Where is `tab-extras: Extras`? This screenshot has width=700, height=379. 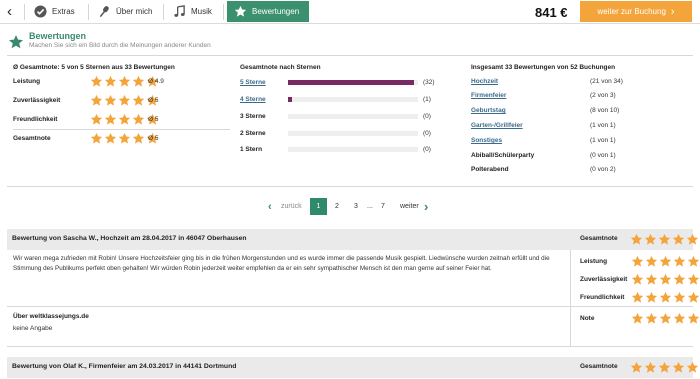
tab-extras: Extras is located at coordinates (57, 11).